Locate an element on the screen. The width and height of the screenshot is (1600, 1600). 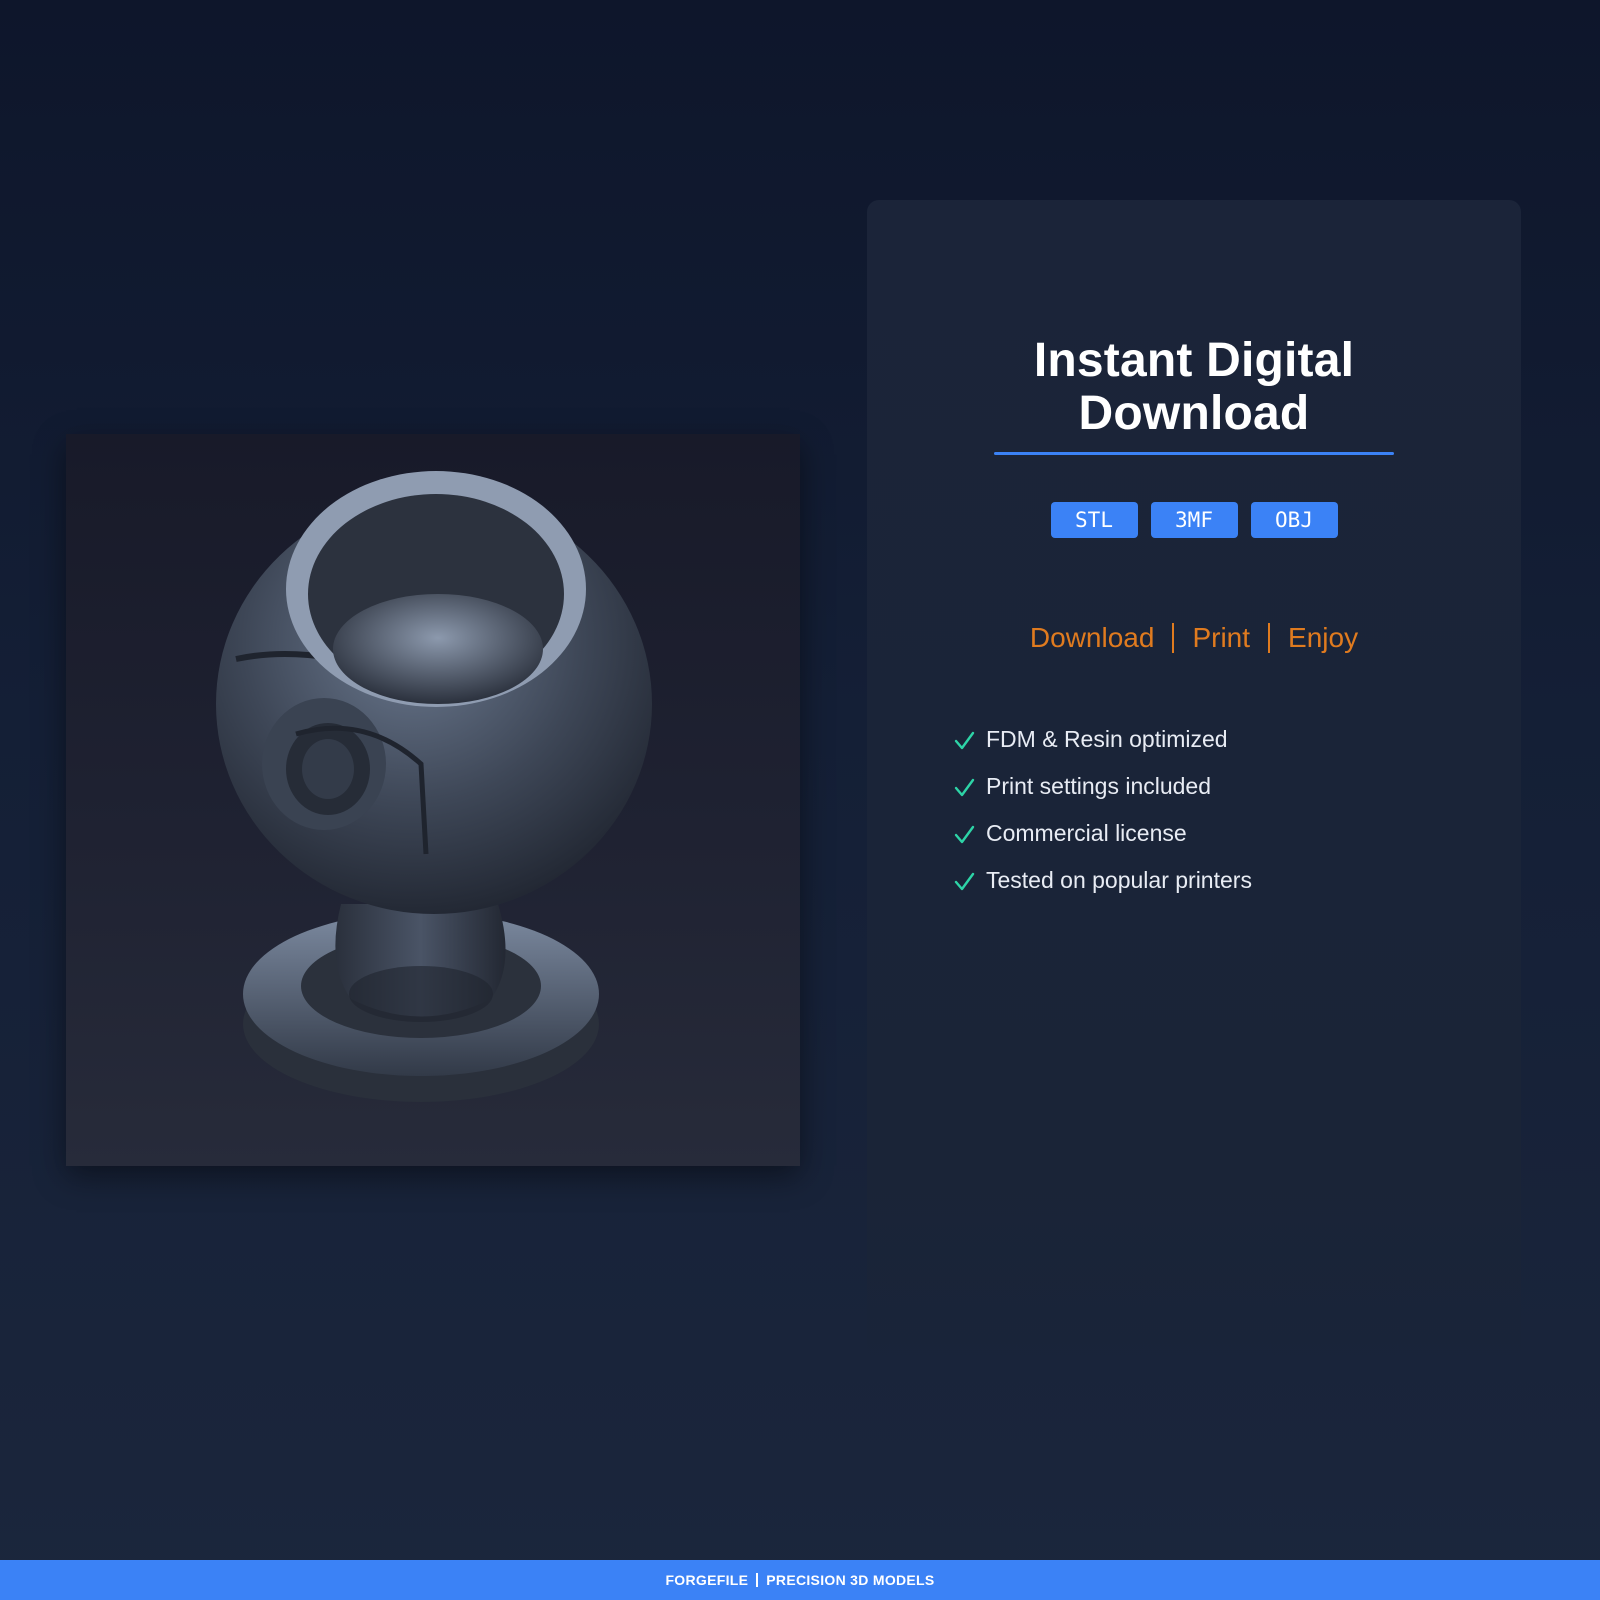
step-download: Download is located at coordinates (1092, 637).